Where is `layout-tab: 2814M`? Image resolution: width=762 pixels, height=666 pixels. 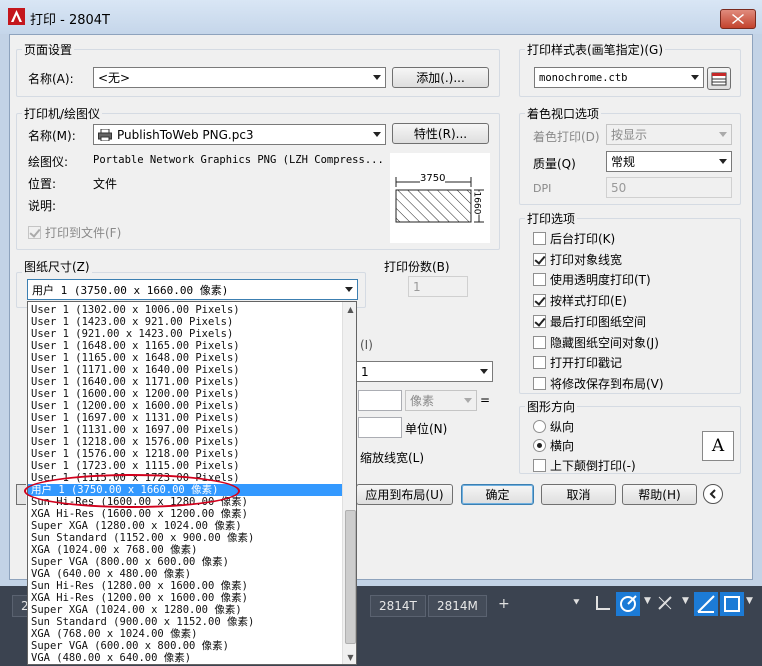
layout-tab: 2814M is located at coordinates (457, 606).